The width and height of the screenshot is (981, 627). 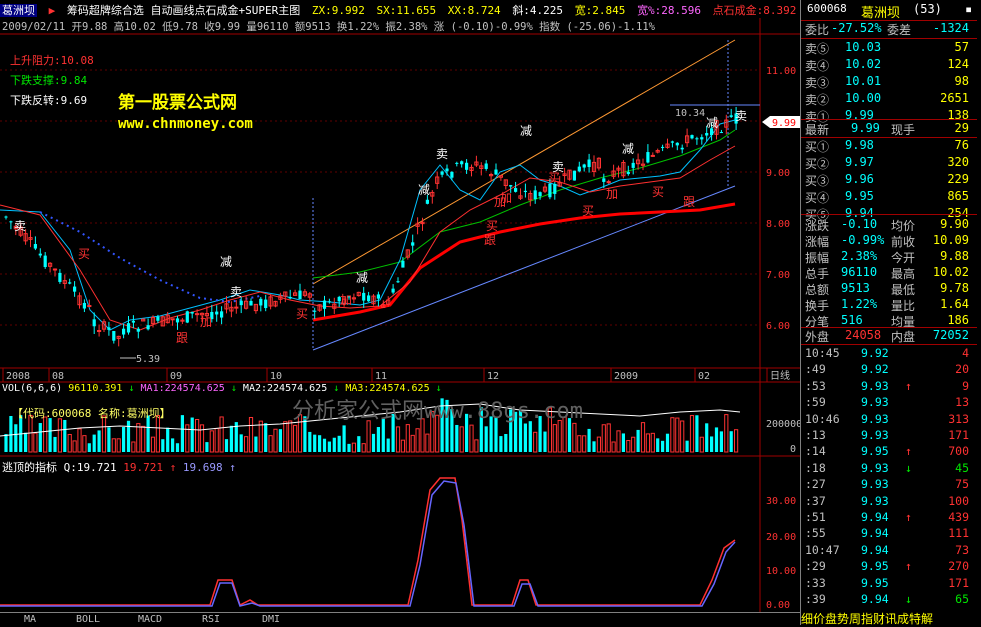 What do you see at coordinates (815, 582) in the screenshot?
I see `tick-time: :33` at bounding box center [815, 582].